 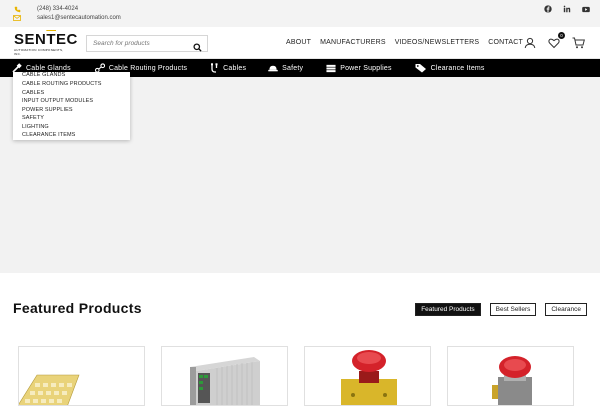 I want to click on search-box, so click(x=147, y=43).